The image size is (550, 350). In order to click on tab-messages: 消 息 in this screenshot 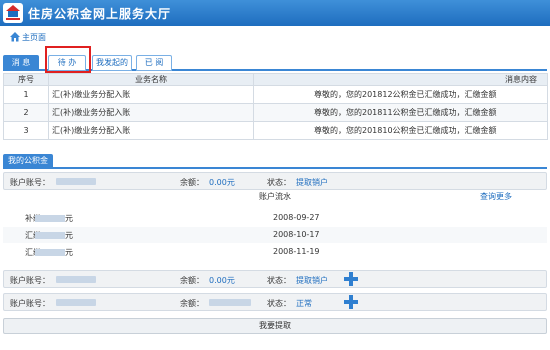, I will do `click(21, 63)`.